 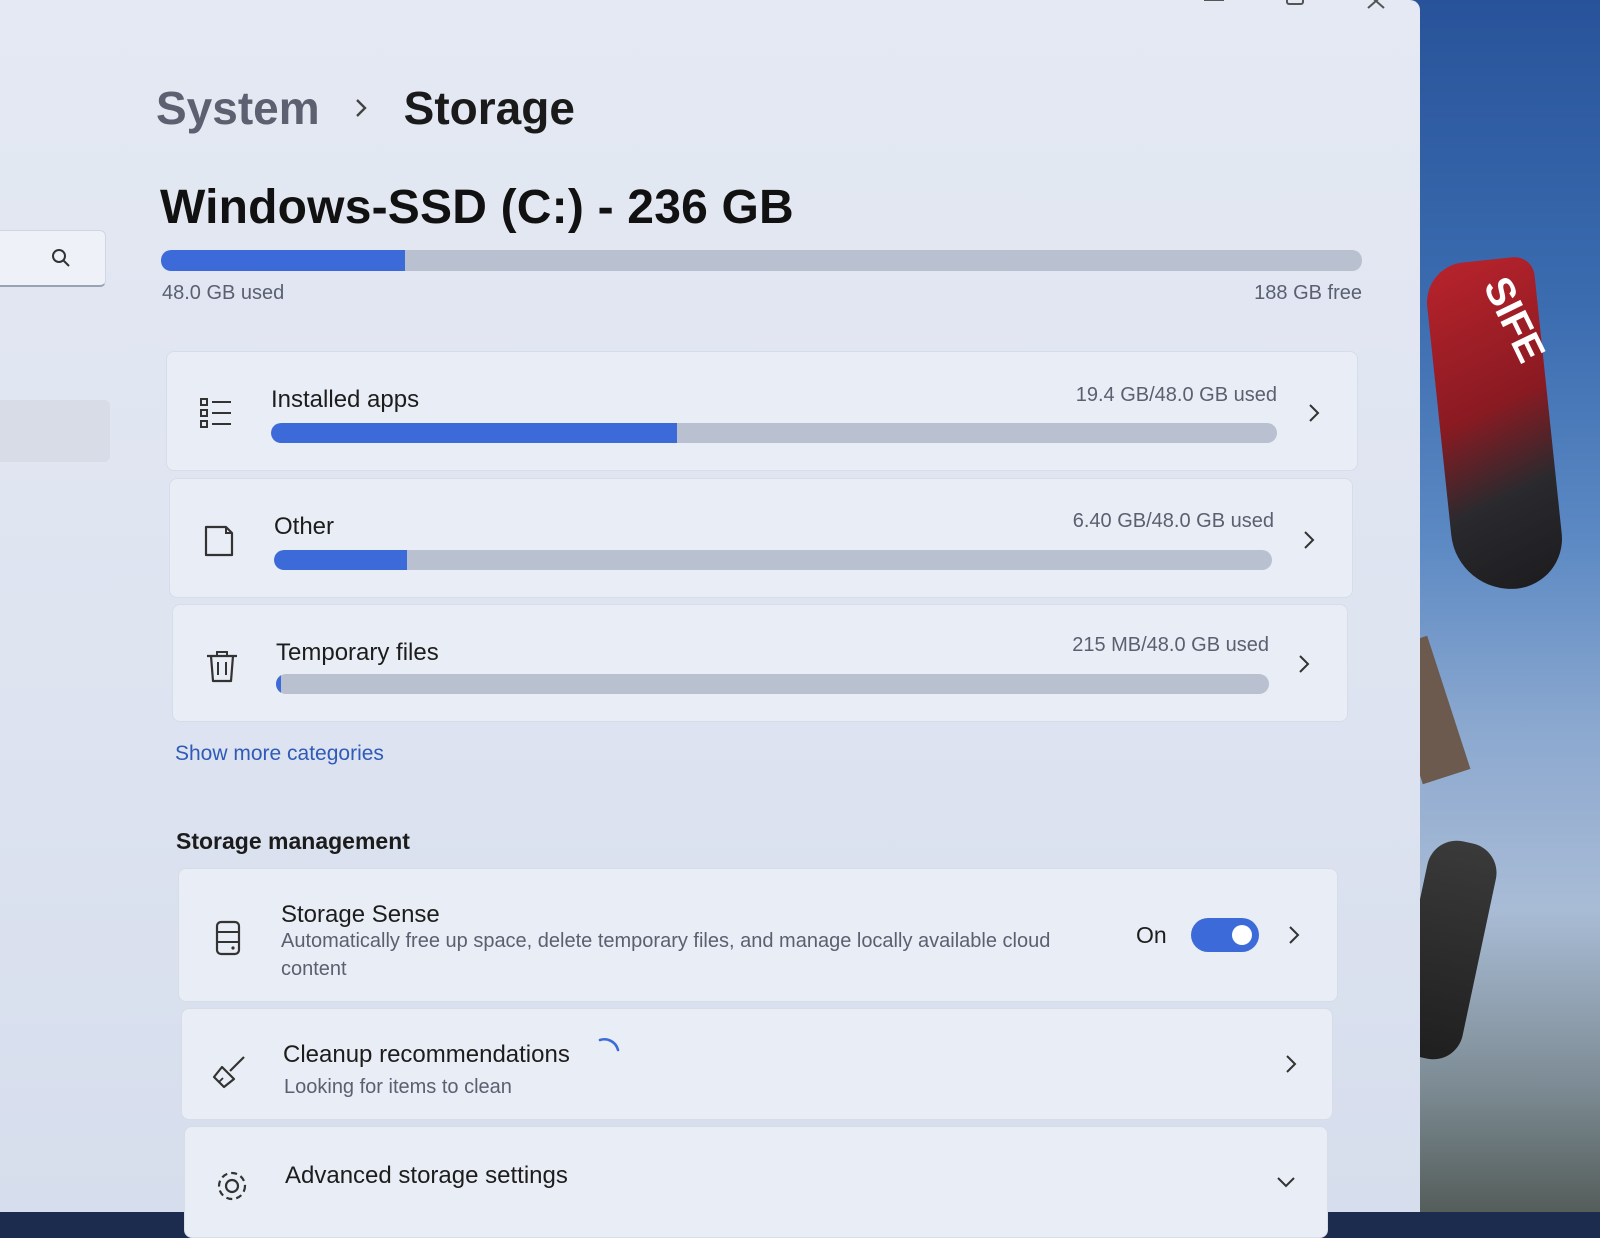 What do you see at coordinates (1379, 7) in the screenshot?
I see `close-icon` at bounding box center [1379, 7].